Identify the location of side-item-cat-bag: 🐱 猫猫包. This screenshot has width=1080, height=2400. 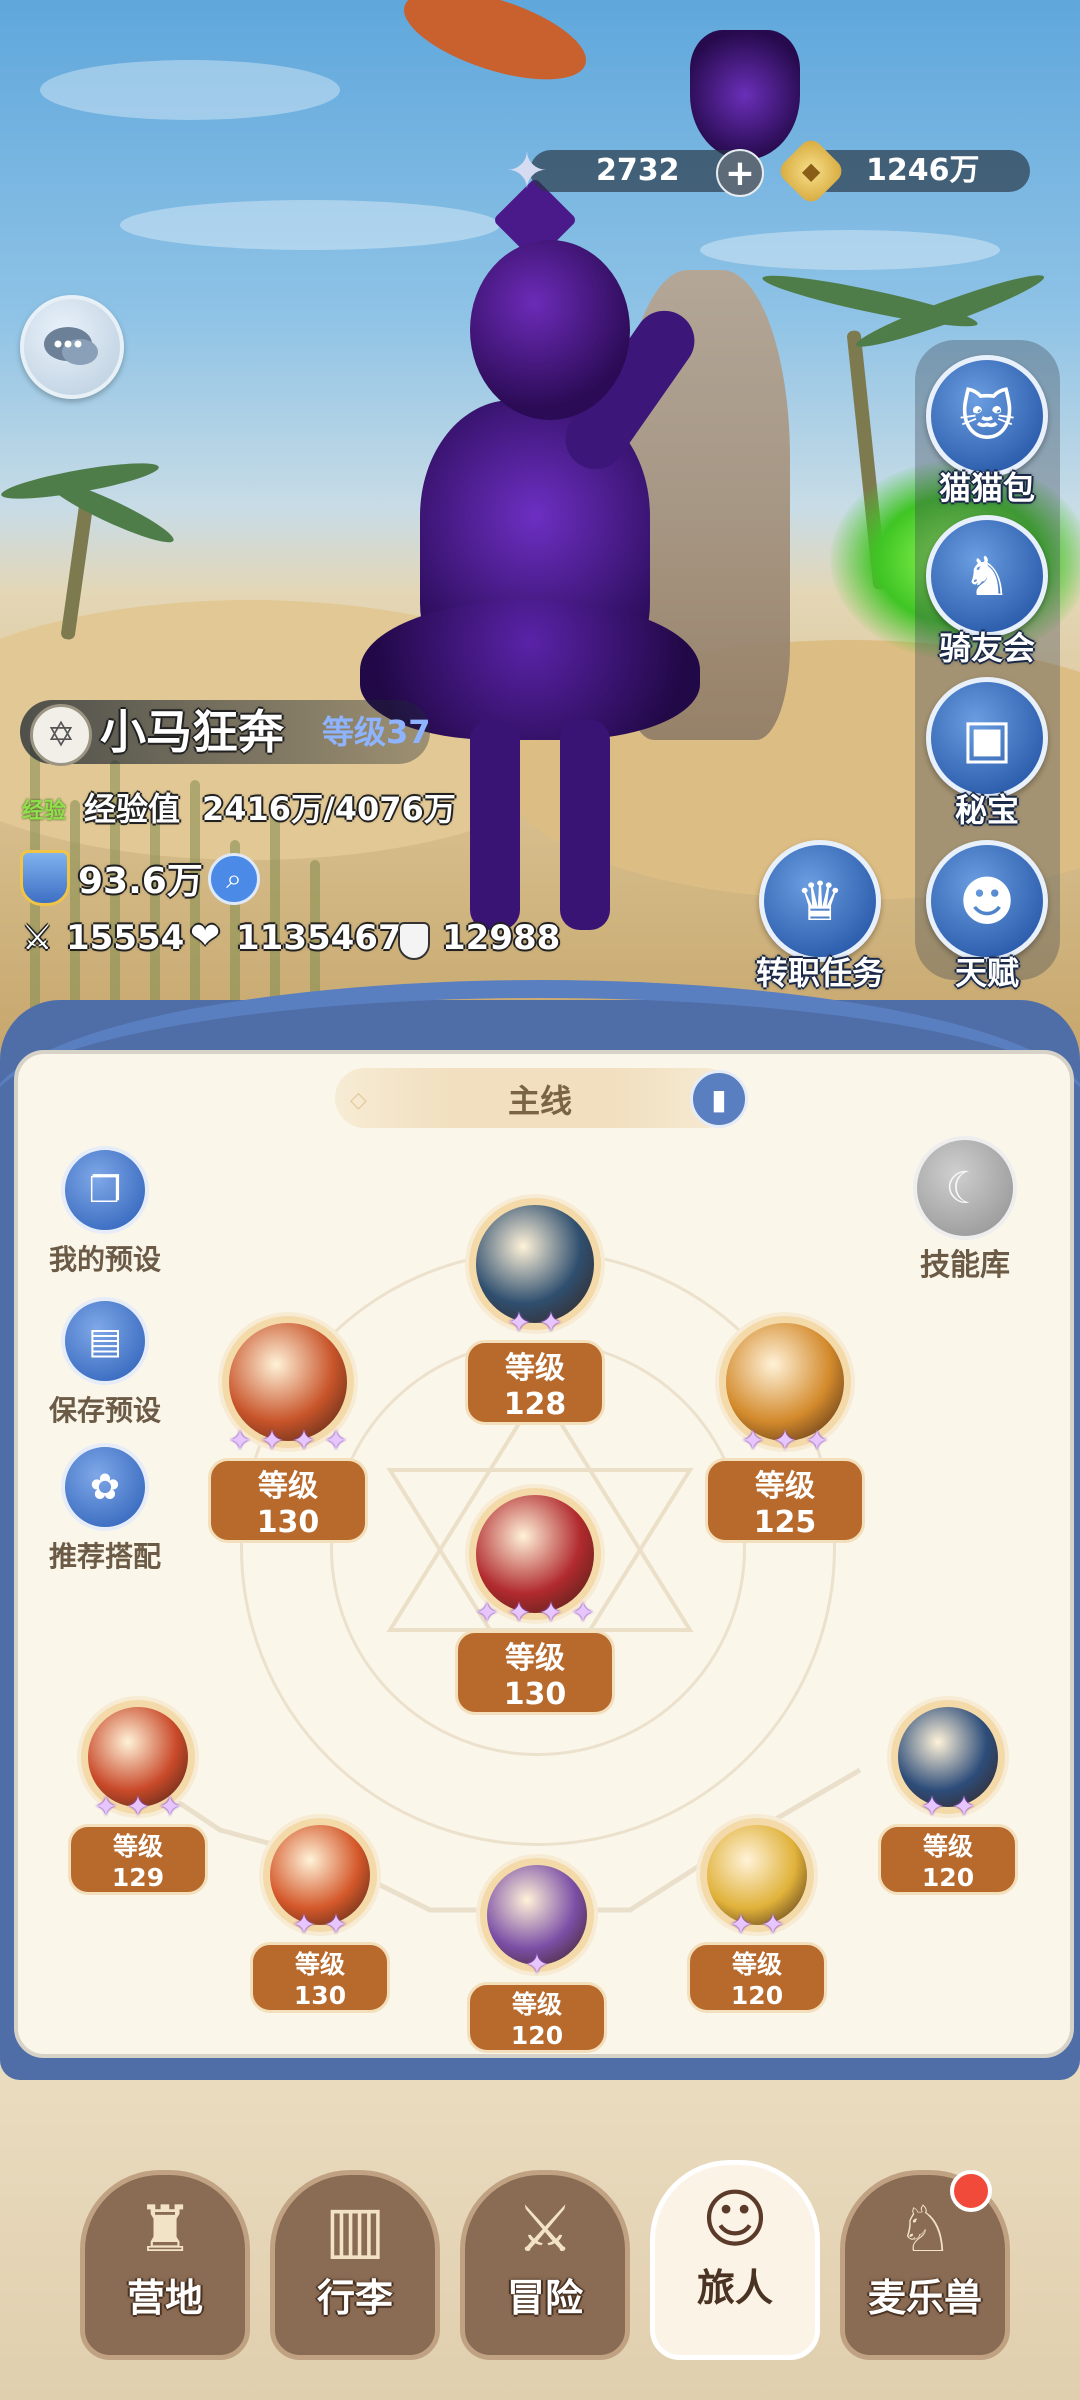
(987, 432).